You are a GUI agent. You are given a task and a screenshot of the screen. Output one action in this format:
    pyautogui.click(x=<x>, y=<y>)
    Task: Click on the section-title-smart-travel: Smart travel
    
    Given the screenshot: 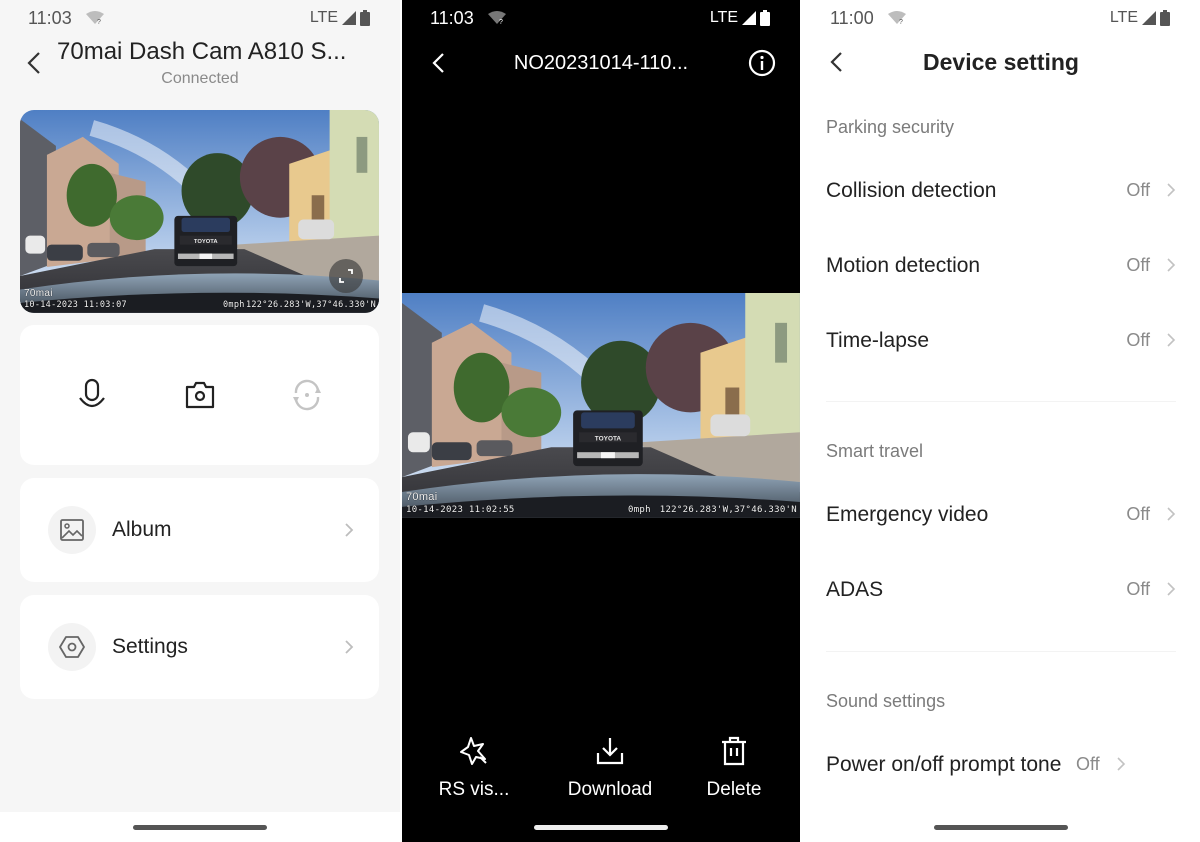 What is the action you would take?
    pyautogui.click(x=875, y=451)
    